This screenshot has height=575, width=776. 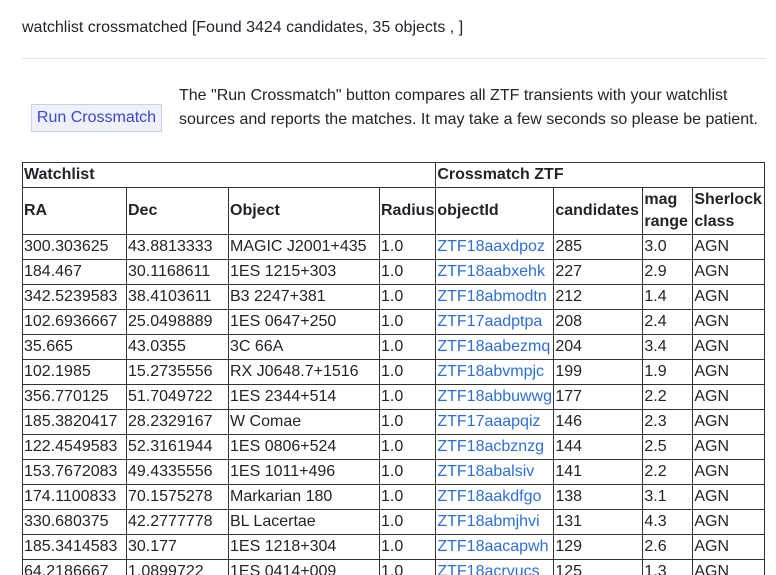 What do you see at coordinates (668, 211) in the screenshot?
I see `column-header-mag-range: mag range` at bounding box center [668, 211].